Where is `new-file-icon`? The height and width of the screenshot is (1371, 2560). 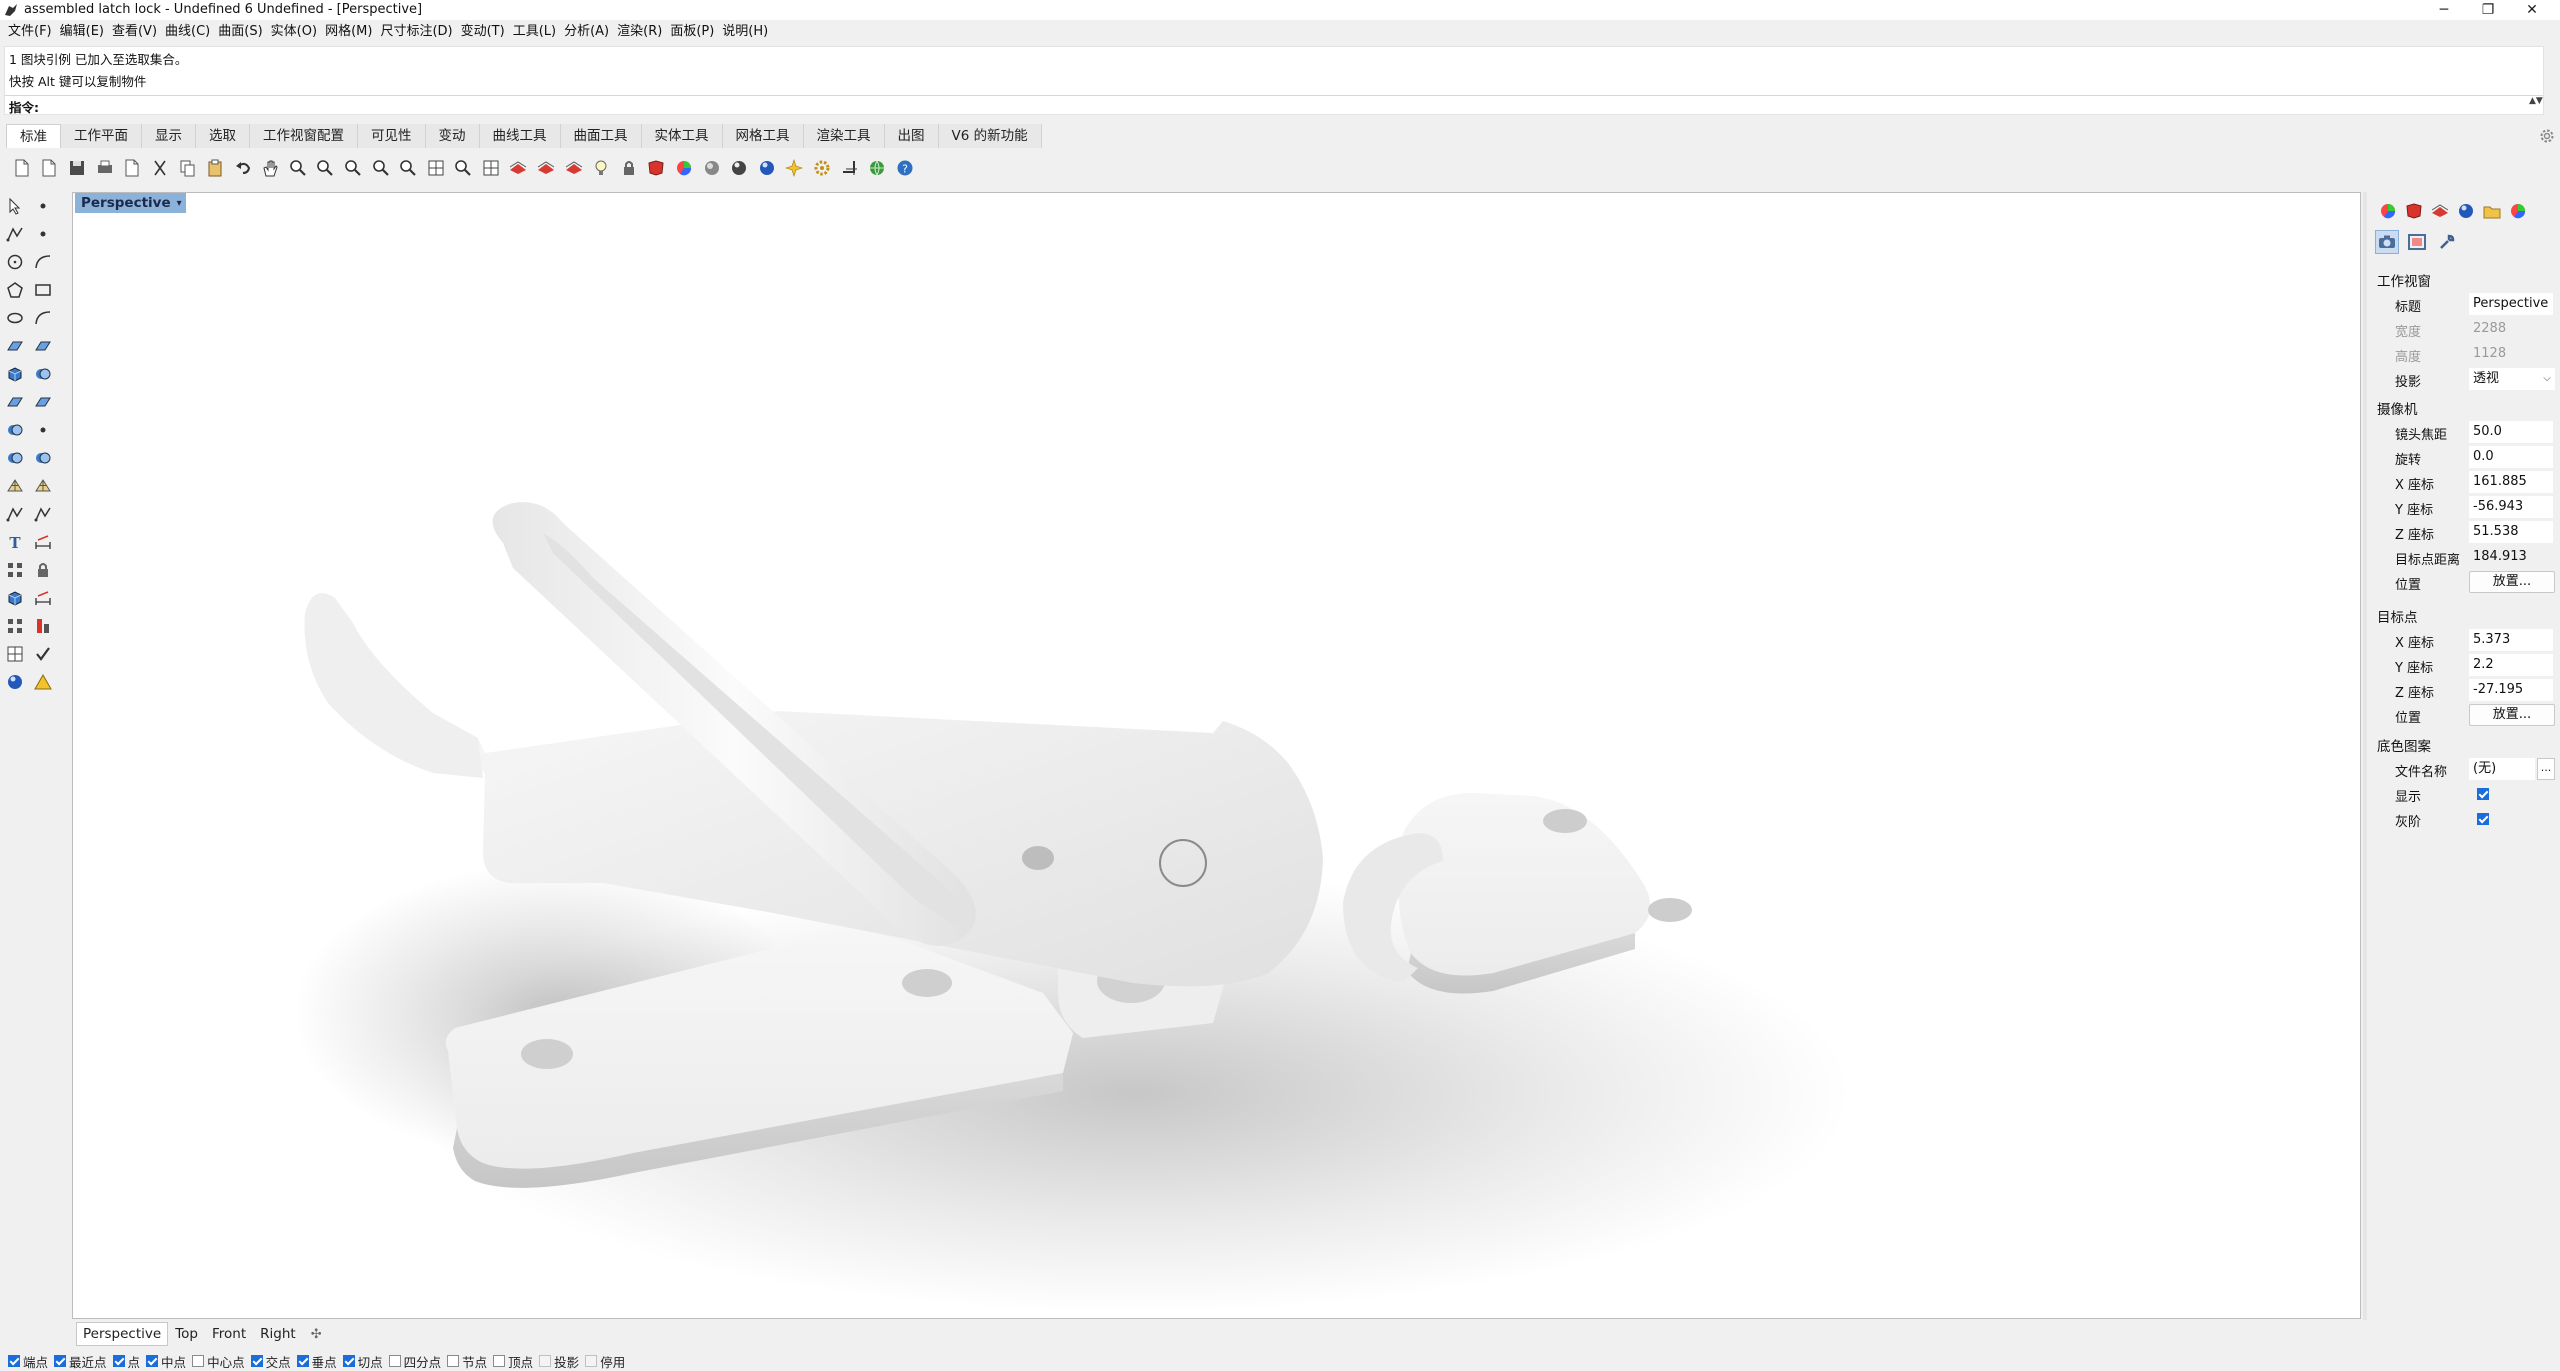
new-file-icon is located at coordinates (22, 168).